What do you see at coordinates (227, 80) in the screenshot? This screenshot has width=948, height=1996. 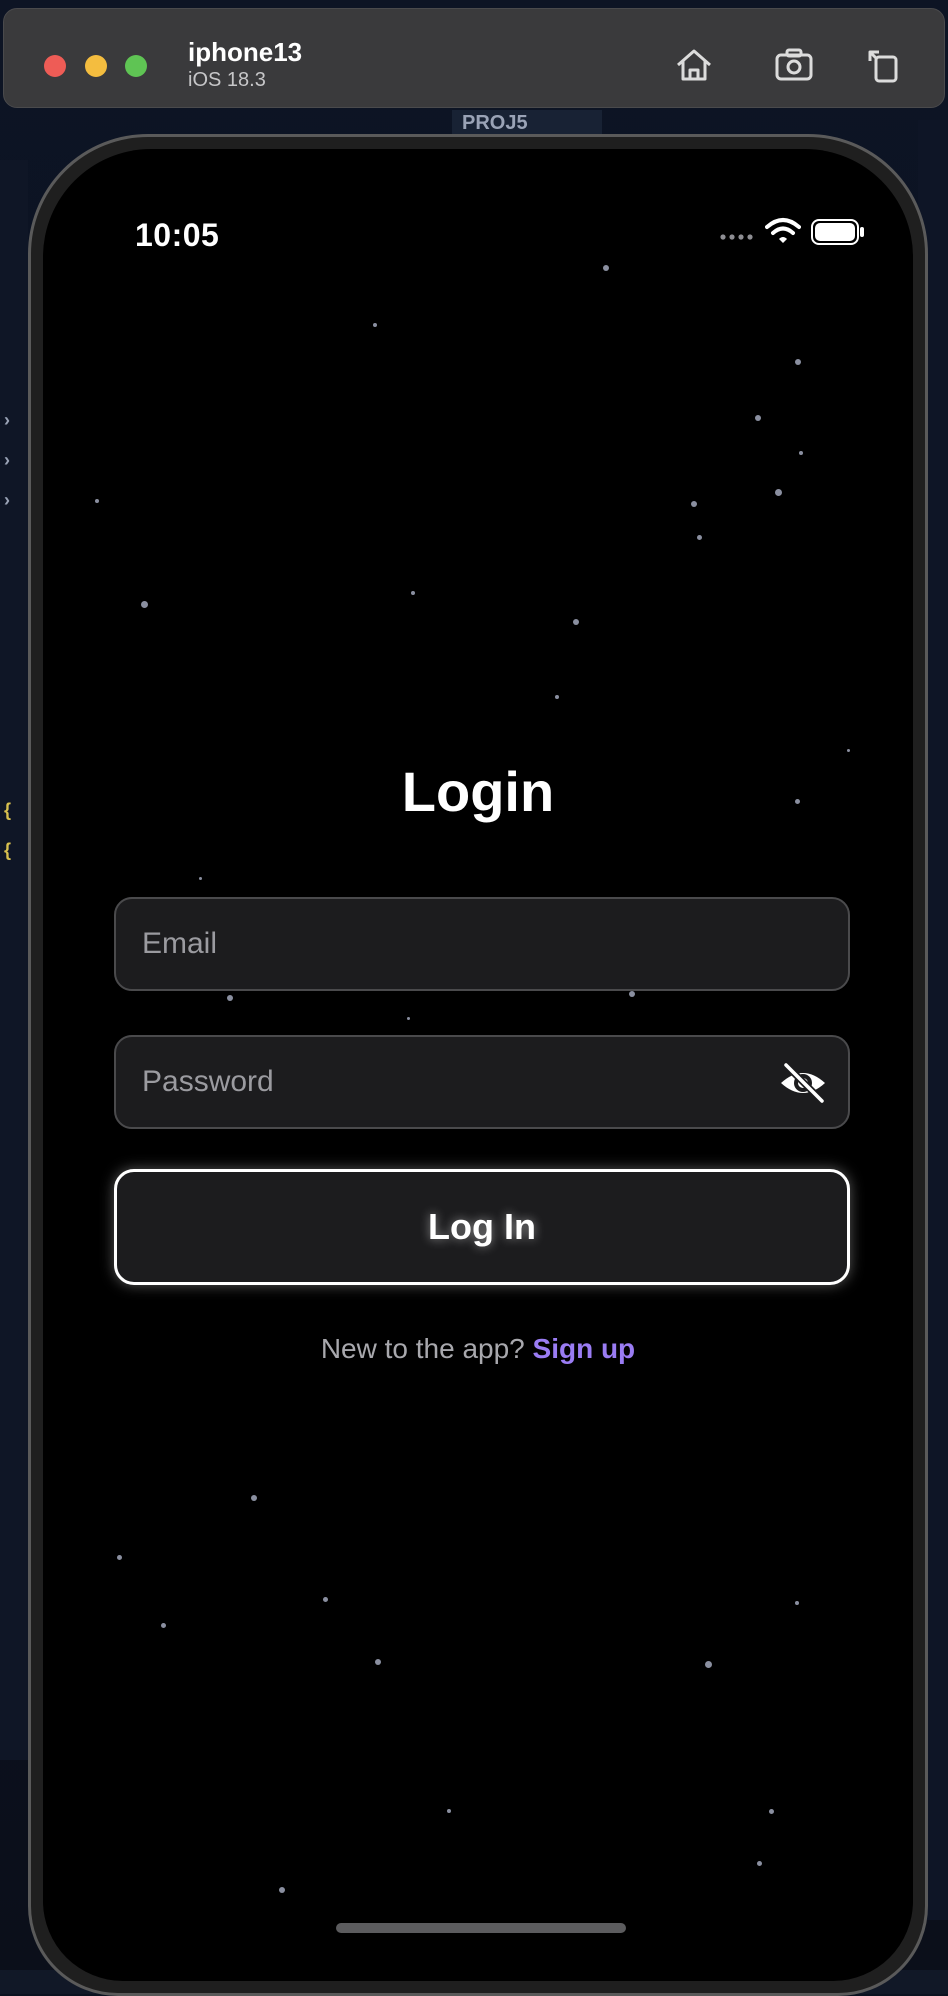 I see `device-os-version: iOS 18.3` at bounding box center [227, 80].